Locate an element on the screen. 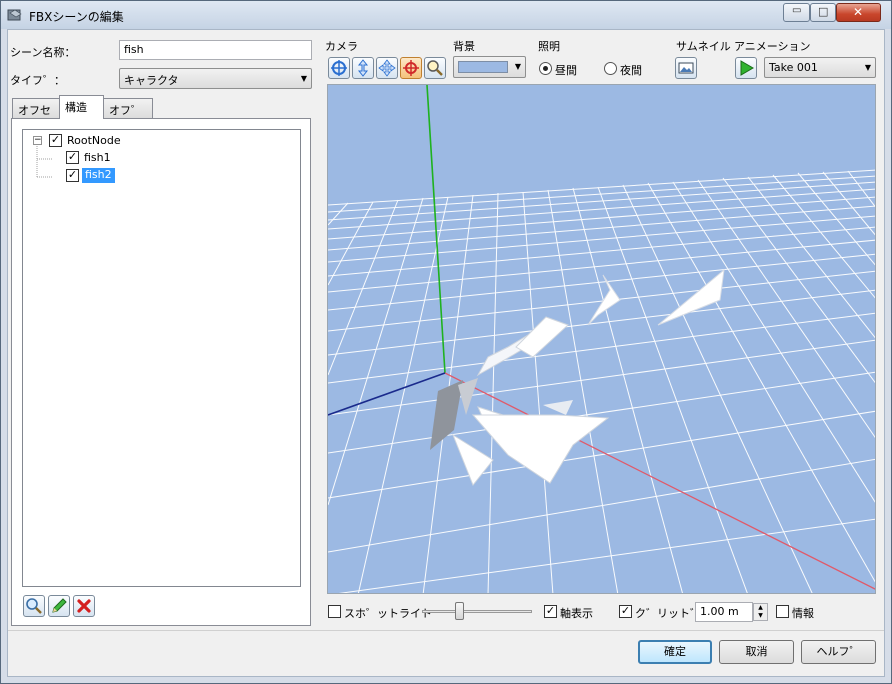  move-icon is located at coordinates (387, 68).